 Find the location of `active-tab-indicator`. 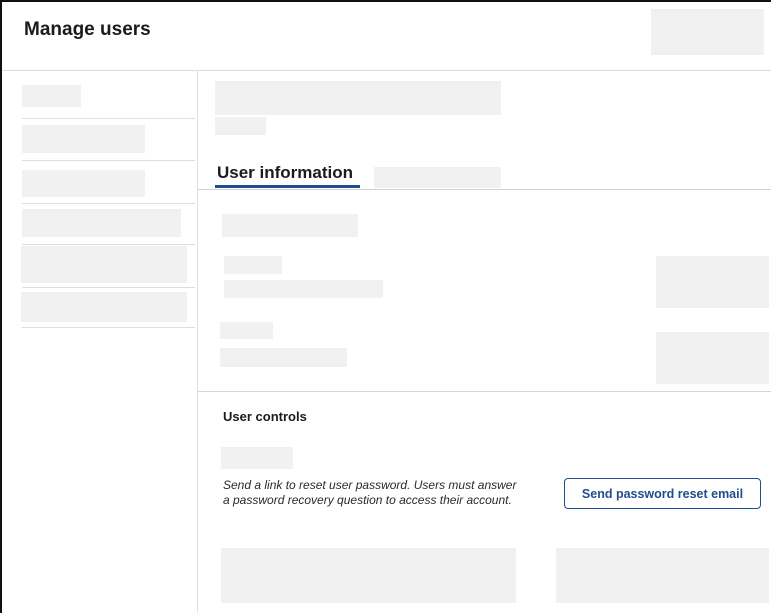

active-tab-indicator is located at coordinates (287, 186).